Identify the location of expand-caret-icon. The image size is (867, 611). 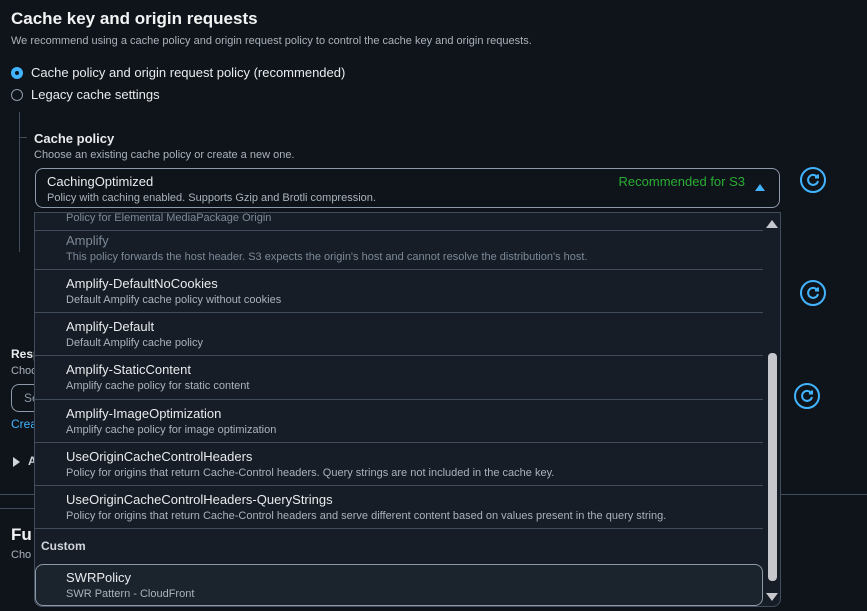
(16, 462).